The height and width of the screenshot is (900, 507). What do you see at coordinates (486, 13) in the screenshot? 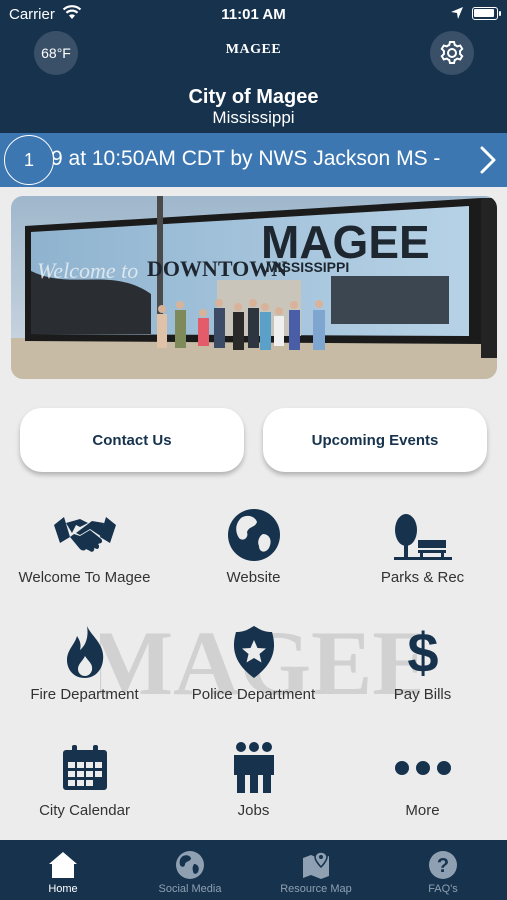
I see `battery-icon` at bounding box center [486, 13].